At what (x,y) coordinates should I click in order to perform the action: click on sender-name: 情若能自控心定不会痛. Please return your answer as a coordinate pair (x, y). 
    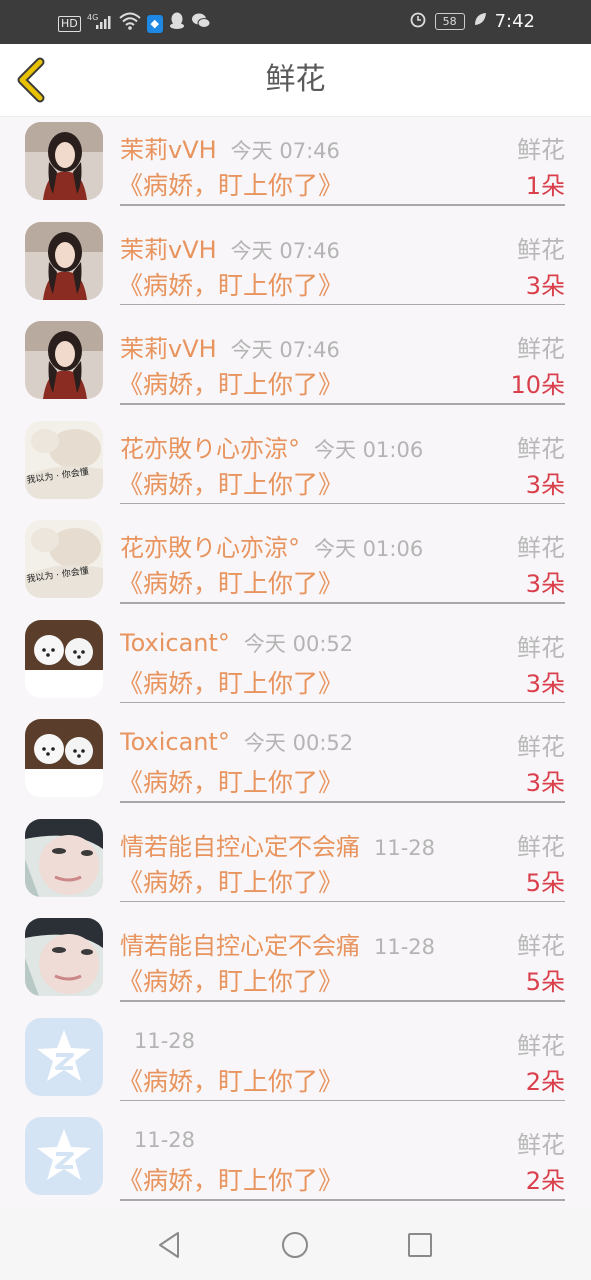
    Looking at the image, I should click on (240, 846).